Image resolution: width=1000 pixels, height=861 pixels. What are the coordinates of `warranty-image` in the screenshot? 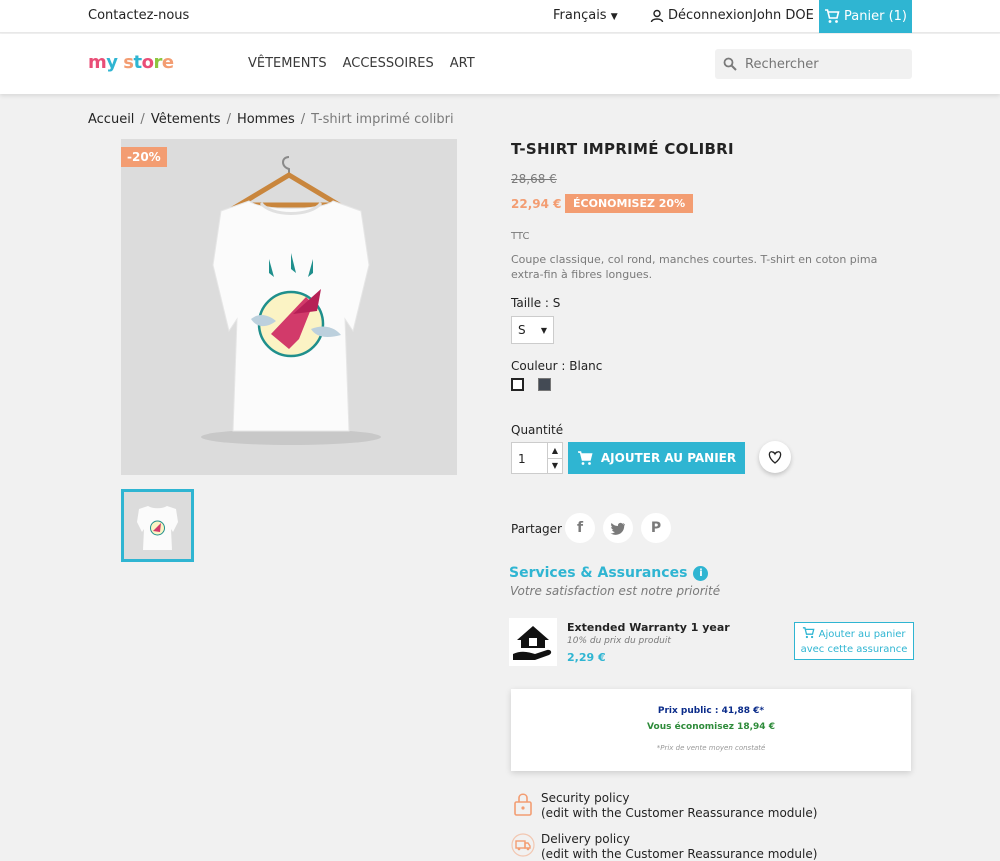 It's located at (533, 642).